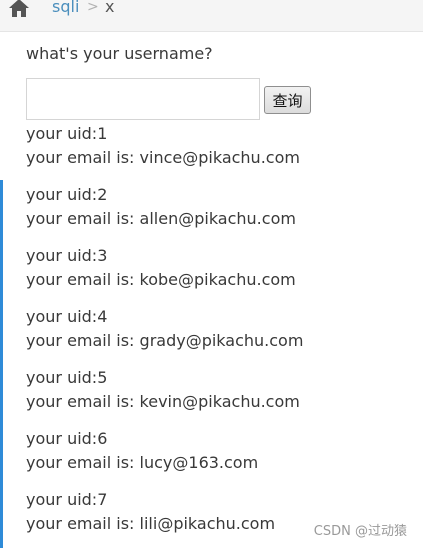 The height and width of the screenshot is (549, 423). I want to click on result-email: your email is: vince@pikachu.com, so click(164, 158).